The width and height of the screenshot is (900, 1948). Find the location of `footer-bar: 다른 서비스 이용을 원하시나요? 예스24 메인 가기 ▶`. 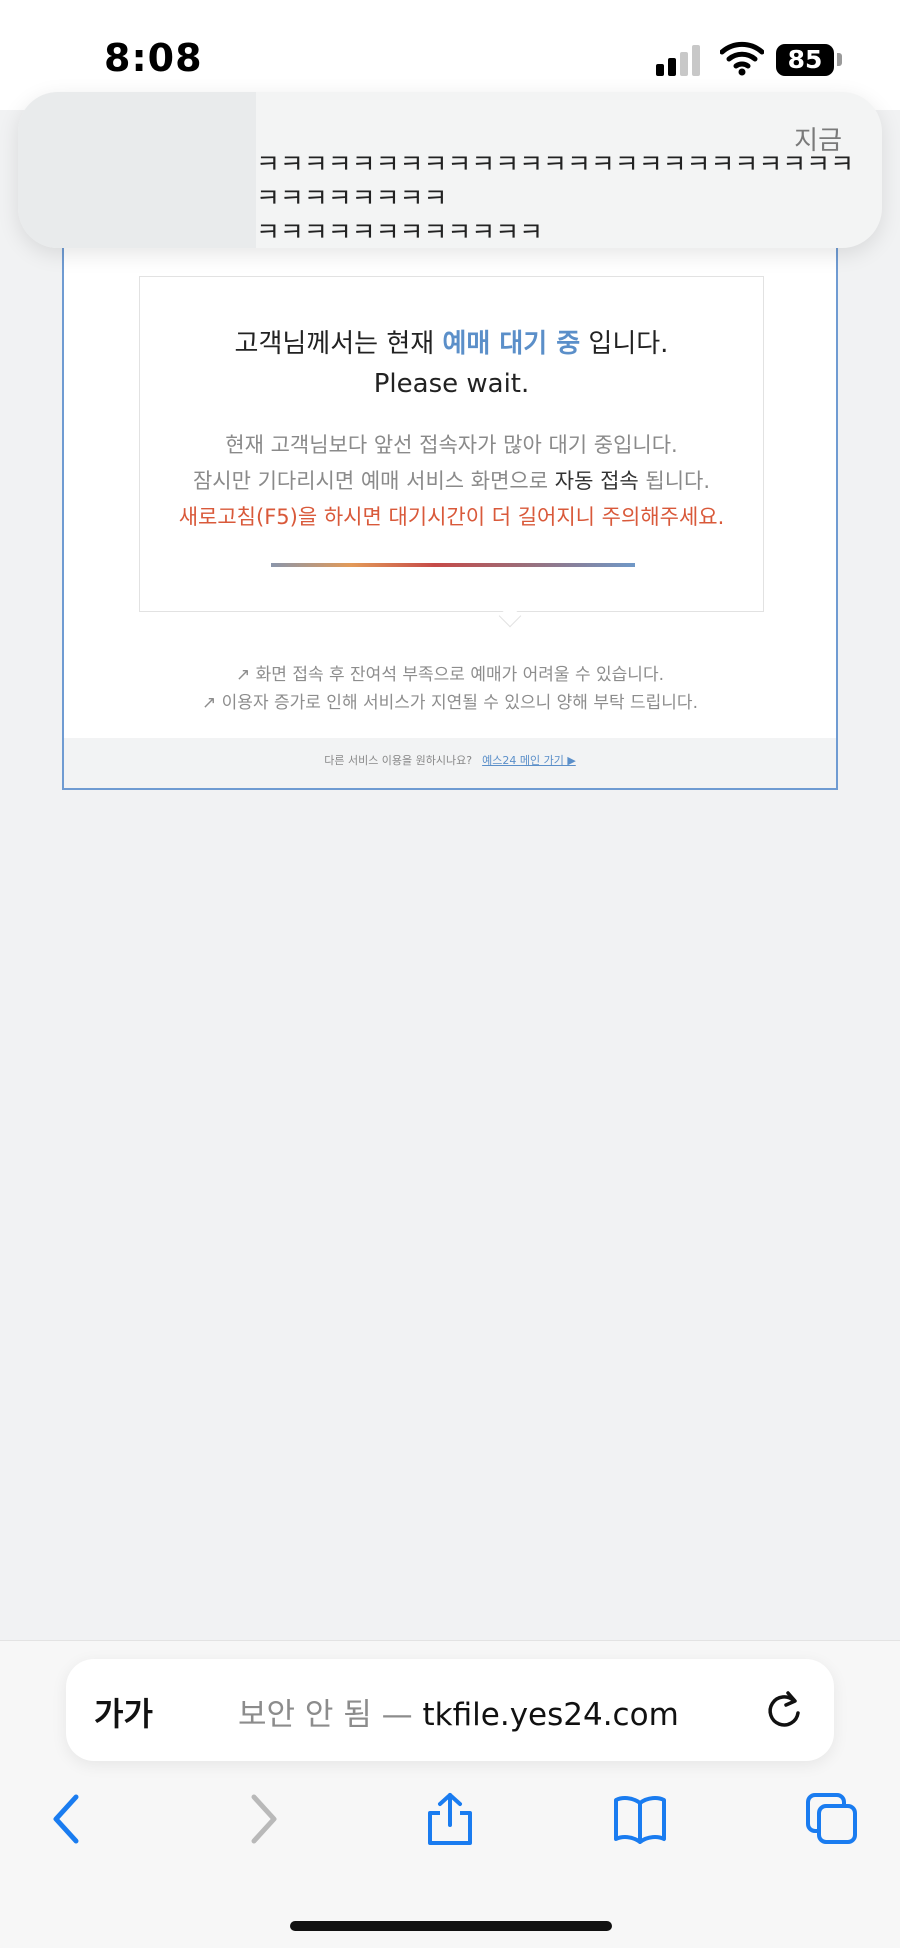

footer-bar: 다른 서비스 이용을 원하시나요? 예스24 메인 가기 ▶ is located at coordinates (450, 763).